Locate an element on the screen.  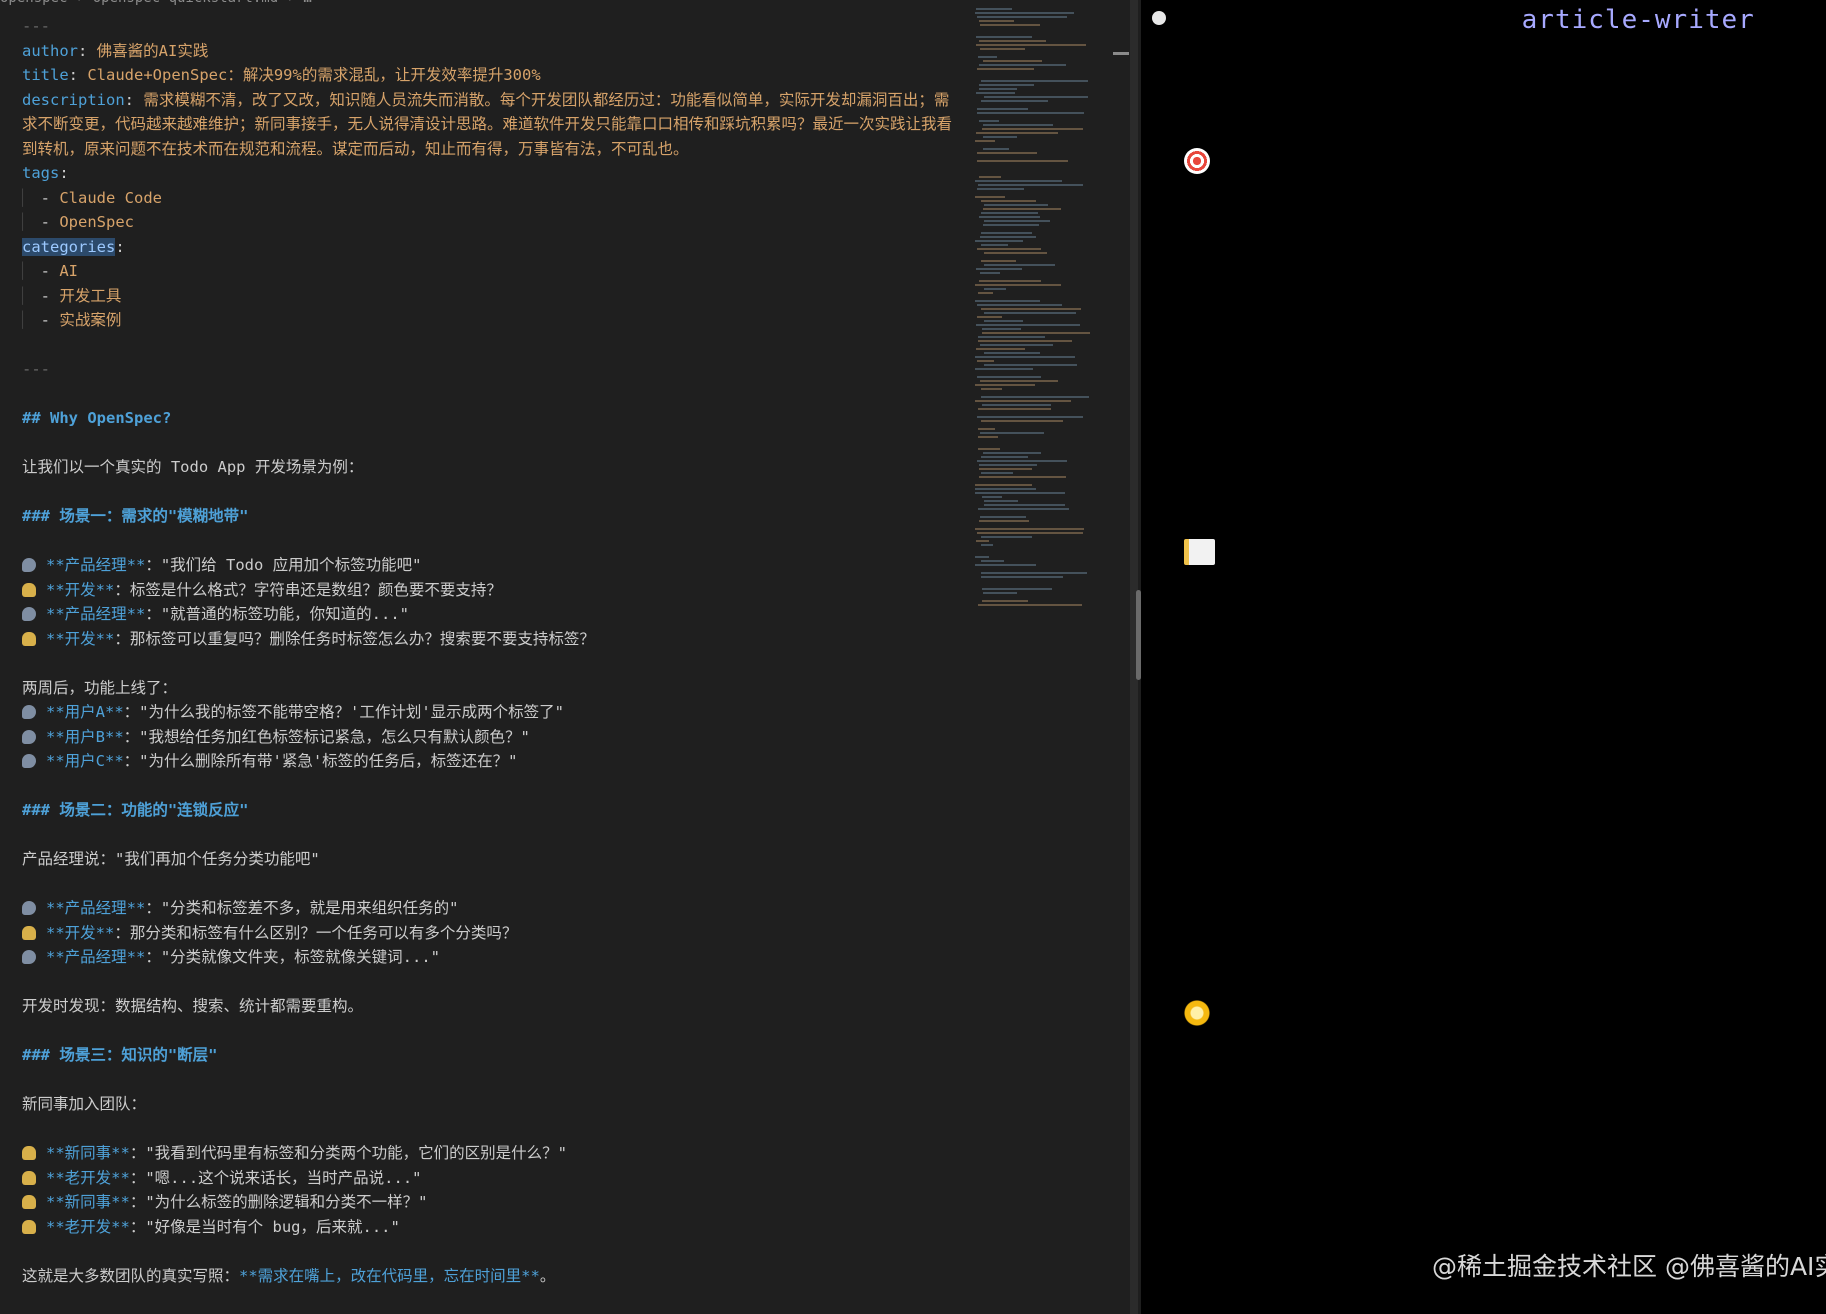
heading-scene3: ### 场景三：知识的"断层" is located at coordinates (120, 1055).